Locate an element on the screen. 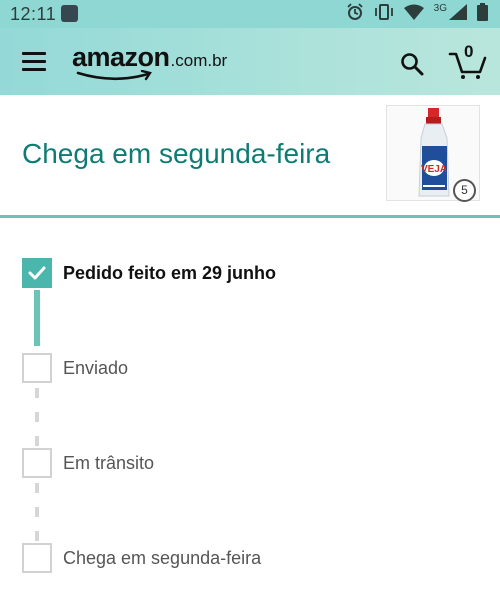 The image size is (500, 615). cart-button: 0 is located at coordinates (468, 61).